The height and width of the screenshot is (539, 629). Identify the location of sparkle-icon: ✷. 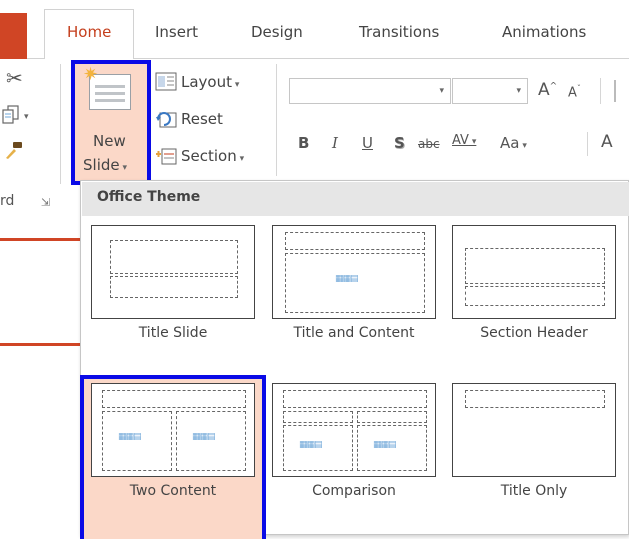
(91, 74).